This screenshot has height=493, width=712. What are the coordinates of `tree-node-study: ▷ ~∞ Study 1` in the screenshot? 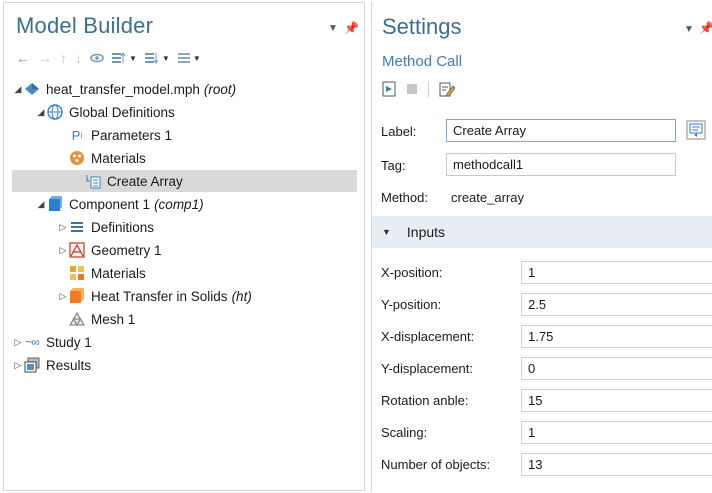 It's located at (52, 342).